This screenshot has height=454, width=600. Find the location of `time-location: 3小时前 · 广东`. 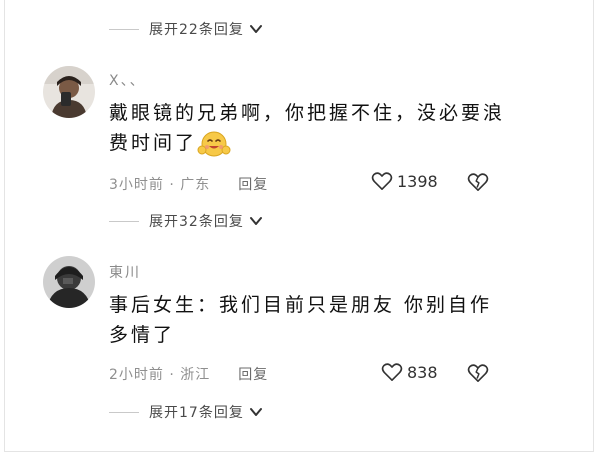

time-location: 3小时前 · 广东 is located at coordinates (160, 185).